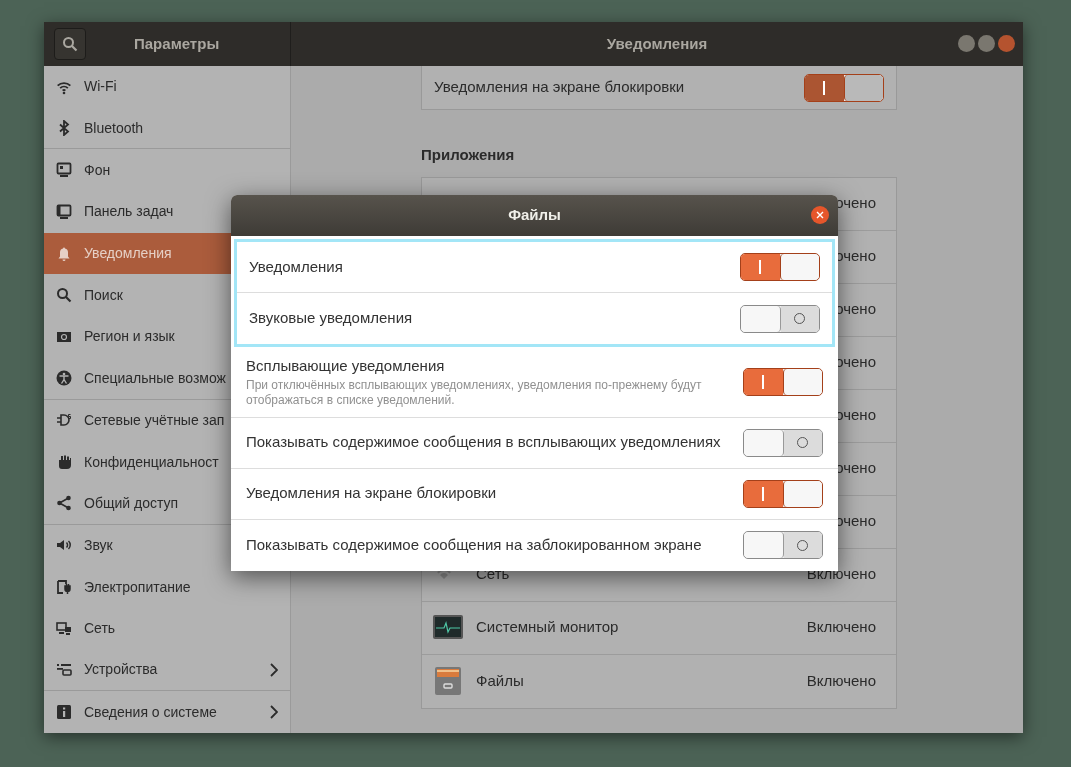 The height and width of the screenshot is (767, 1071). What do you see at coordinates (167, 712) in the screenshot?
I see `sidebar-item: Сведения о системе` at bounding box center [167, 712].